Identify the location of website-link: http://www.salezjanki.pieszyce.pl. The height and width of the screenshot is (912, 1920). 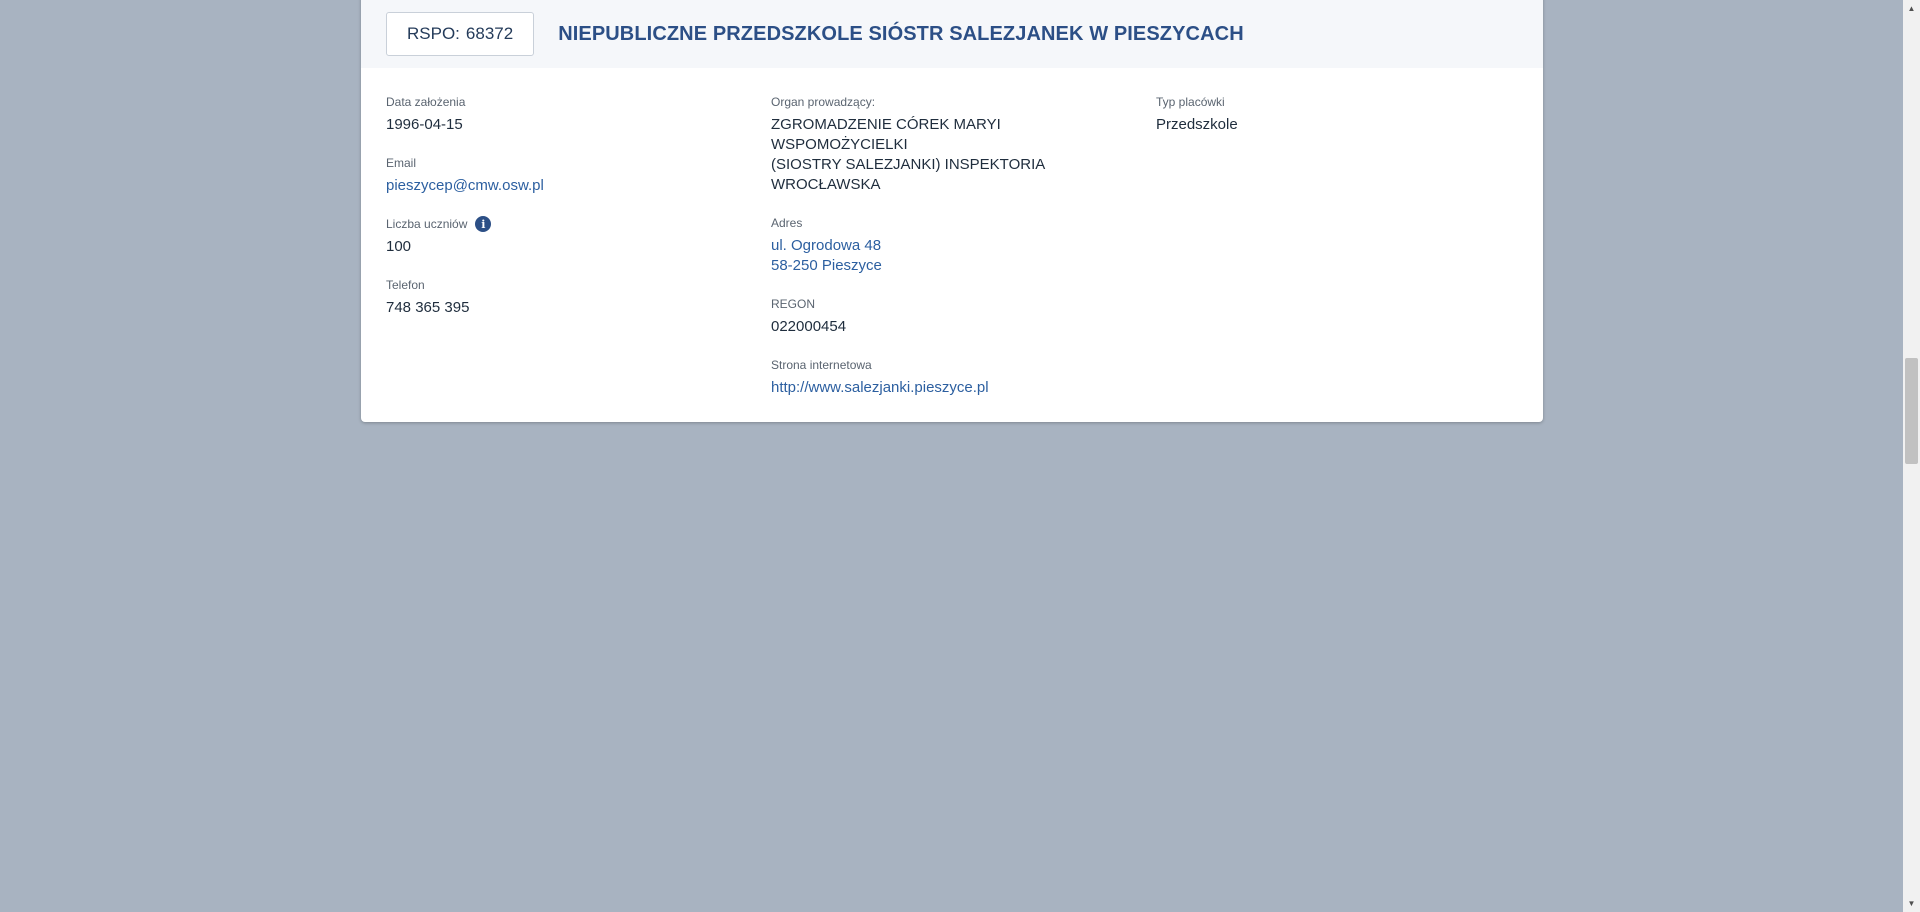
(951, 388).